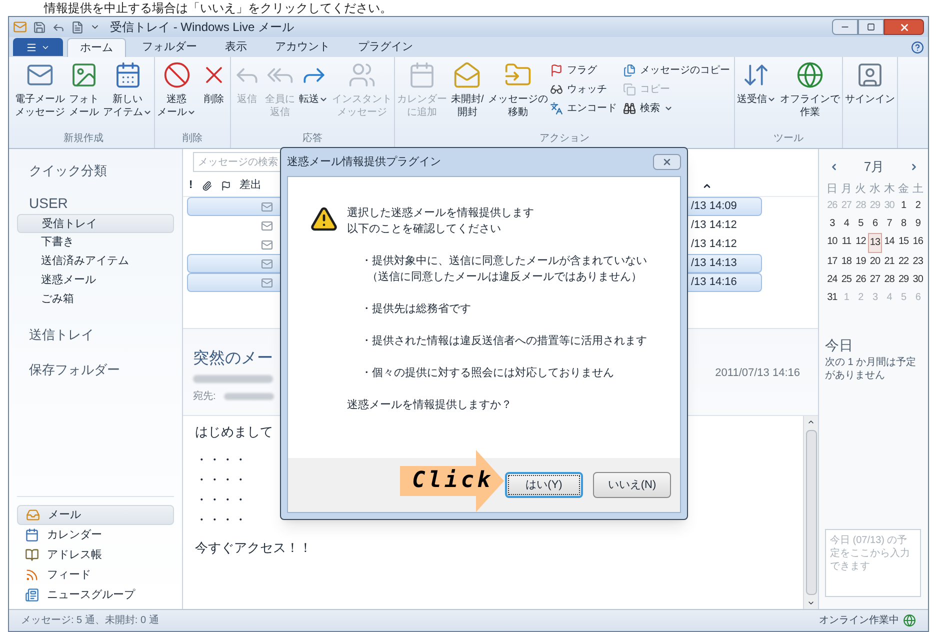  I want to click on dialog-question: 迷惑メールを情報提供しますか？, so click(430, 405).